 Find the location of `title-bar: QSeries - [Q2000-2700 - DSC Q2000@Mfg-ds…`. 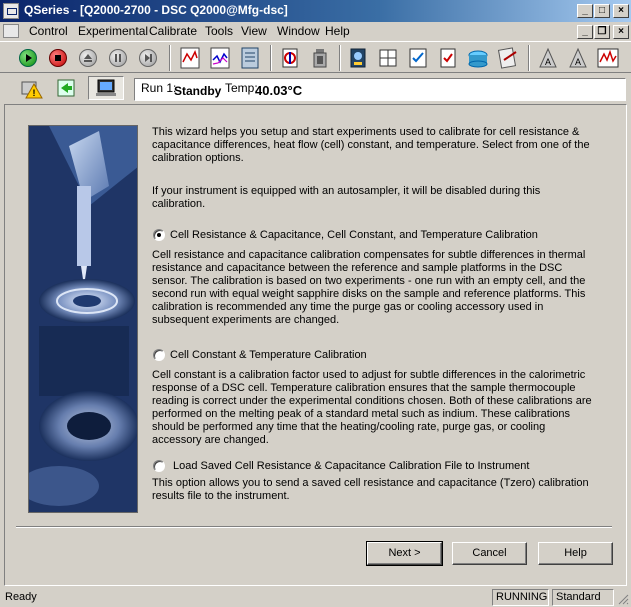

title-bar: QSeries - [Q2000-2700 - DSC Q2000@Mfg-ds… is located at coordinates (315, 11).